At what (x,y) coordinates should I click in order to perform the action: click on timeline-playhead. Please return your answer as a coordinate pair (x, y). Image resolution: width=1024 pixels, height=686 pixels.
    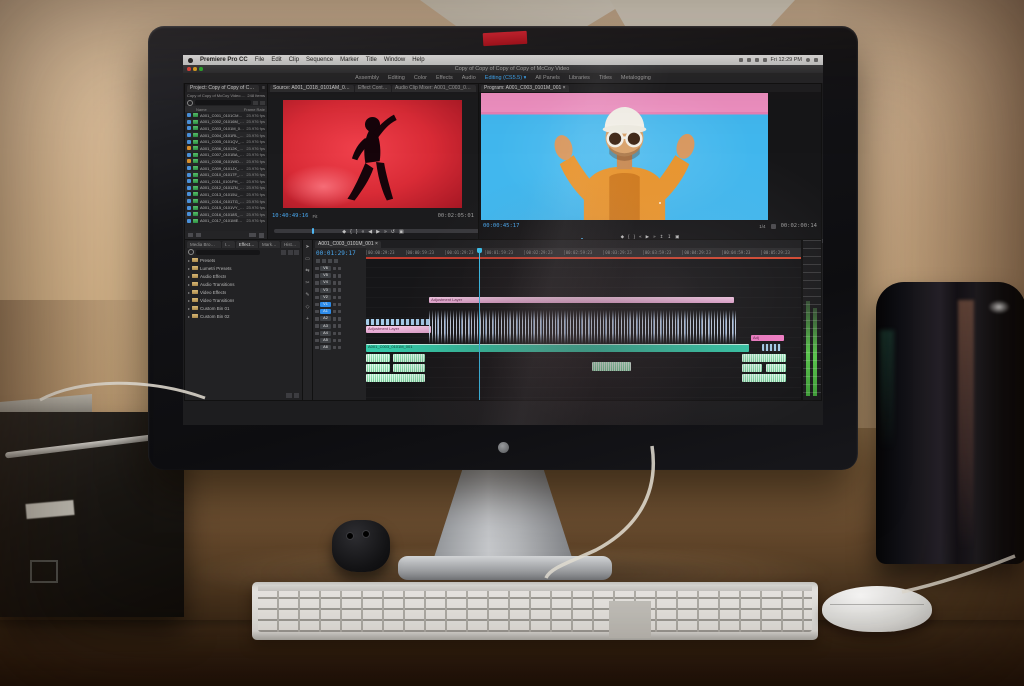
    Looking at the image, I should click on (480, 324).